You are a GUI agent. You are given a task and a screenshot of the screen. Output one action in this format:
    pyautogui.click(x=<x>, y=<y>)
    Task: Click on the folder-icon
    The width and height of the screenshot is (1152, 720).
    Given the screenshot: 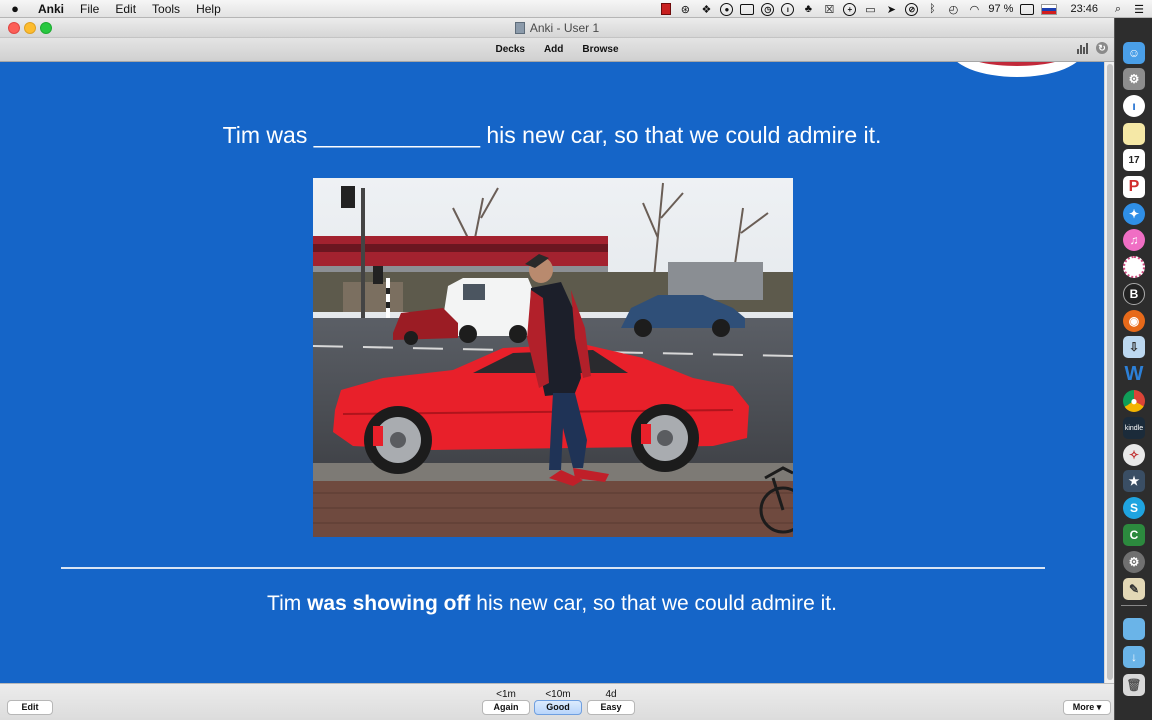 What is the action you would take?
    pyautogui.click(x=1134, y=629)
    